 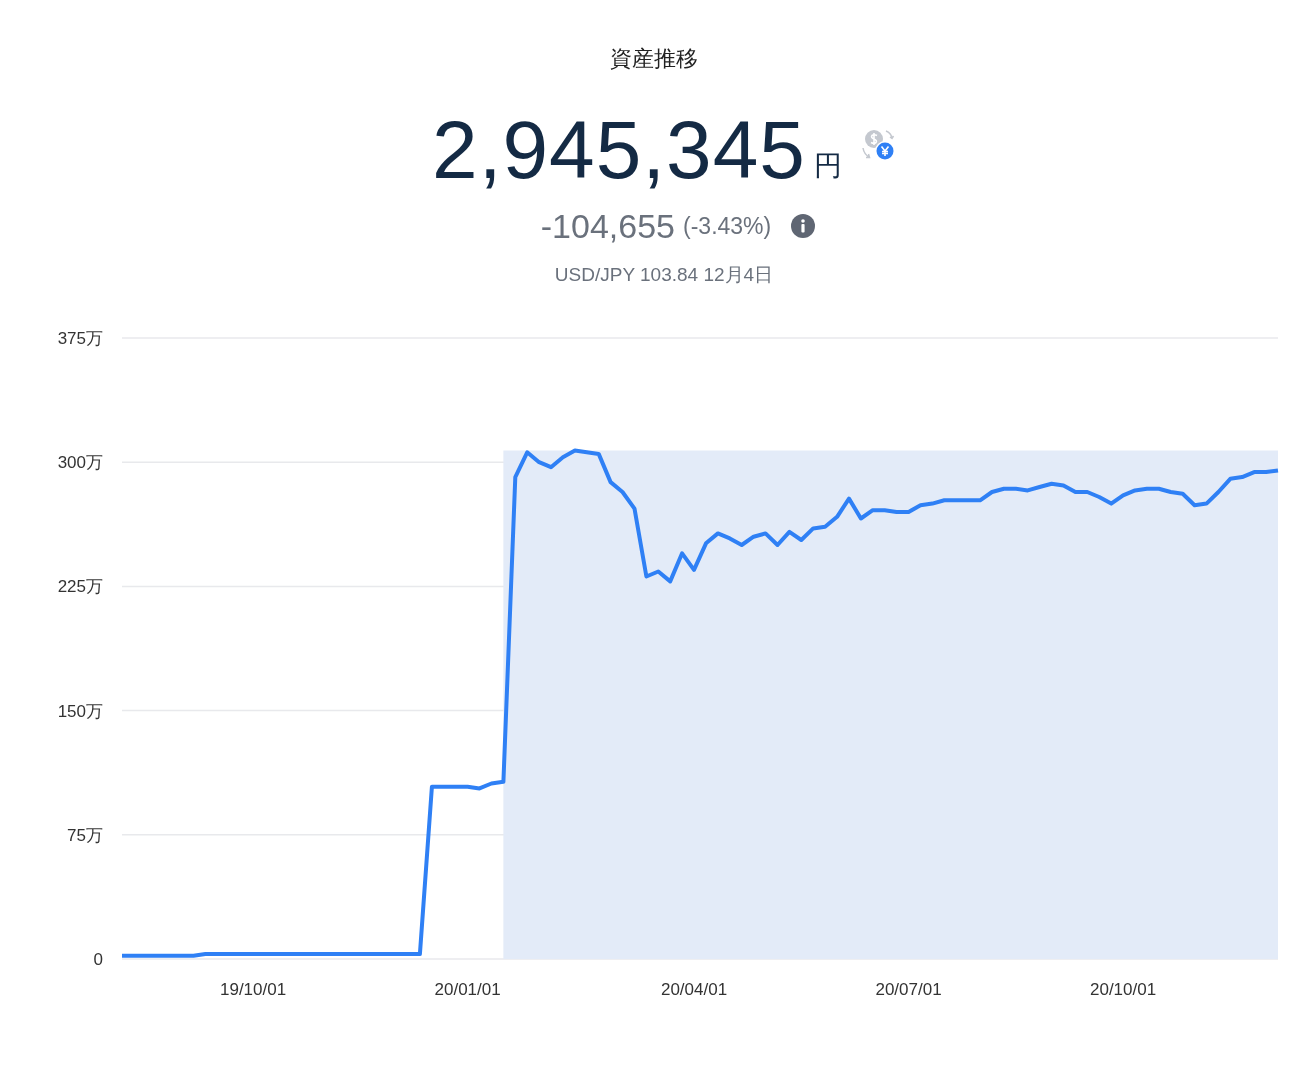 I want to click on y-axis-label: 0, so click(x=98, y=959).